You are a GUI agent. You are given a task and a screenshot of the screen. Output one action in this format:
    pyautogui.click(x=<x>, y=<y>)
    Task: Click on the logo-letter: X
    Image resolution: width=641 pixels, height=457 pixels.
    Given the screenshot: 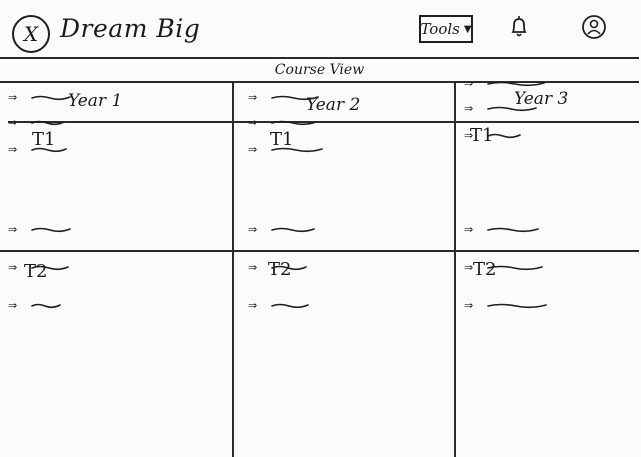 What is the action you would take?
    pyautogui.click(x=31, y=34)
    